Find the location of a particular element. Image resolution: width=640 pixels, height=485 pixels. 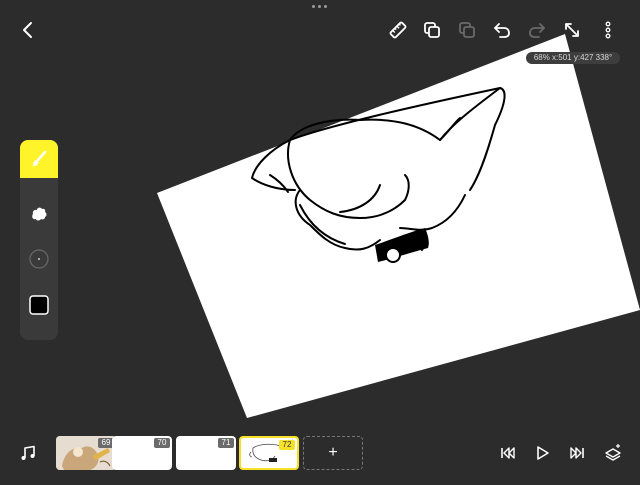

undo-button is located at coordinates (502, 30).